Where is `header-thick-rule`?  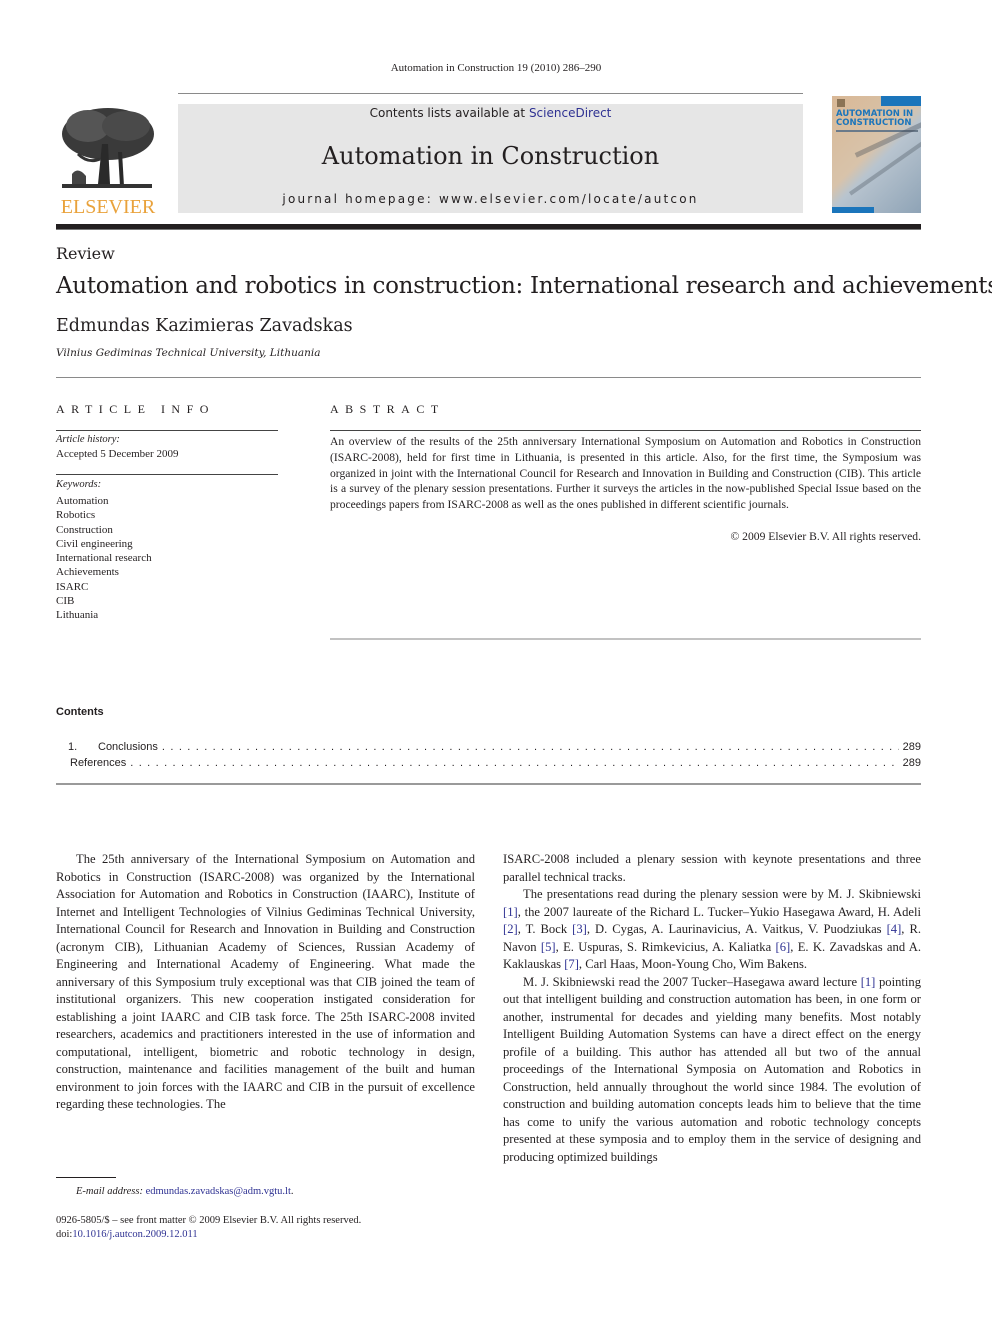
header-thick-rule is located at coordinates (488, 227).